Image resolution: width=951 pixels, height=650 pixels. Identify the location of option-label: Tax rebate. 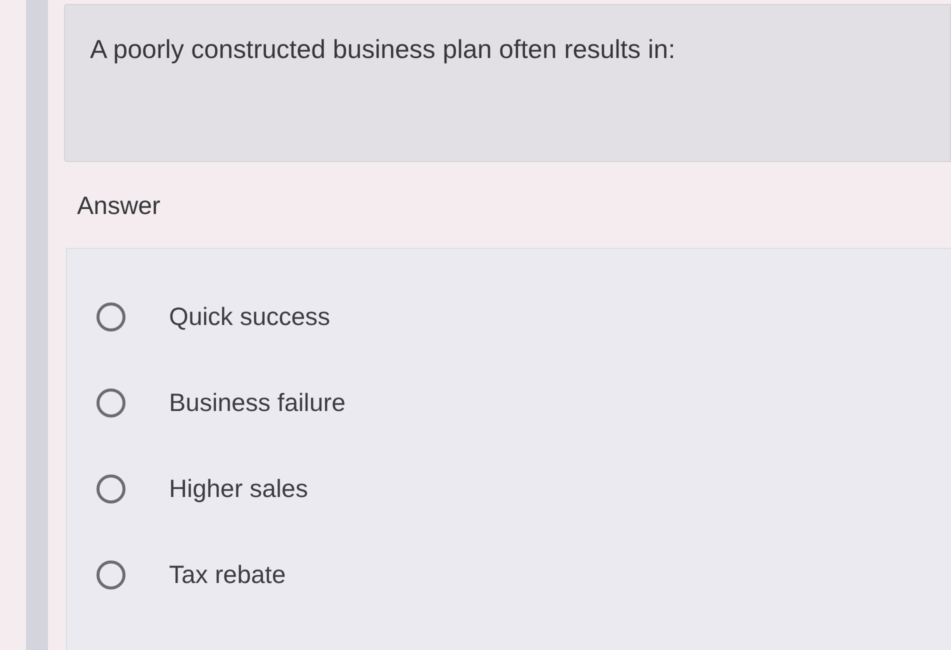
(227, 575).